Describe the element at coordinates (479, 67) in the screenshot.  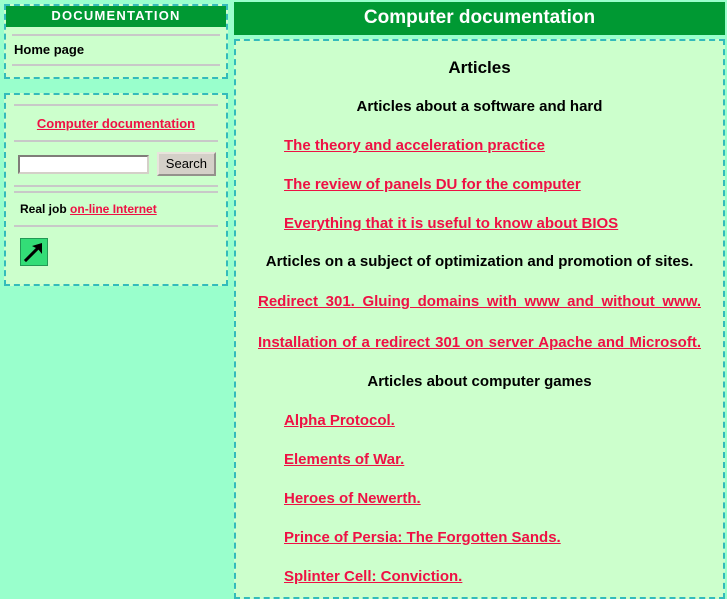
I see `page-title: Articles` at that location.